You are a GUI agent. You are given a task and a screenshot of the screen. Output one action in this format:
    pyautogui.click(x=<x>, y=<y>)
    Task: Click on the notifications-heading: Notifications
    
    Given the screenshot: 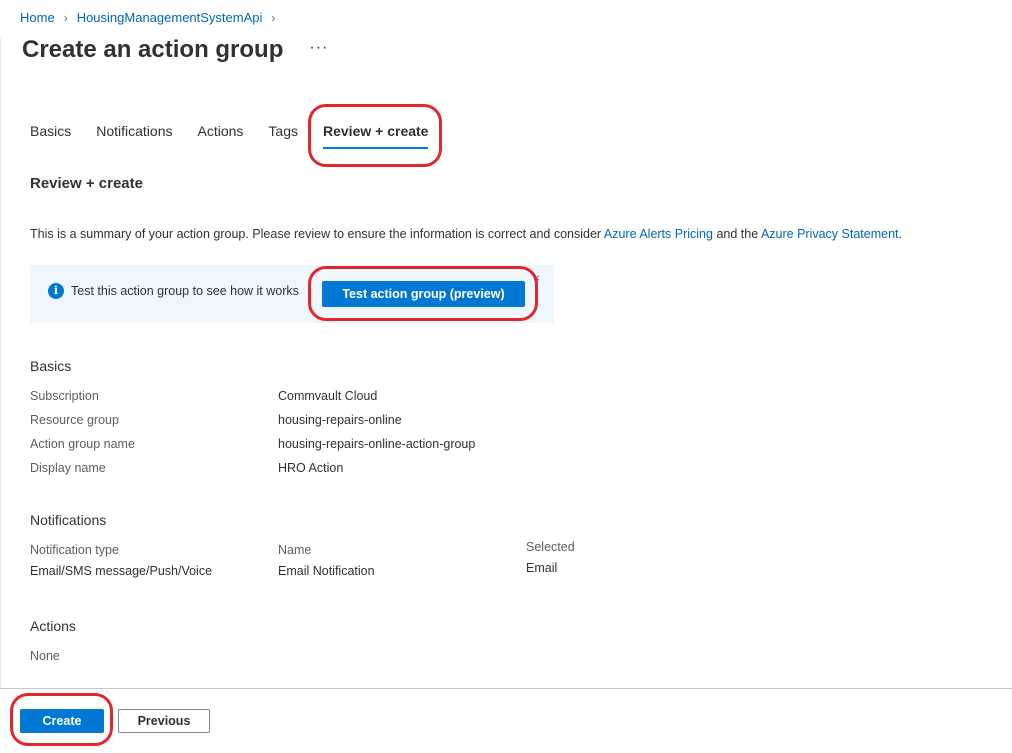 What is the action you would take?
    pyautogui.click(x=68, y=520)
    